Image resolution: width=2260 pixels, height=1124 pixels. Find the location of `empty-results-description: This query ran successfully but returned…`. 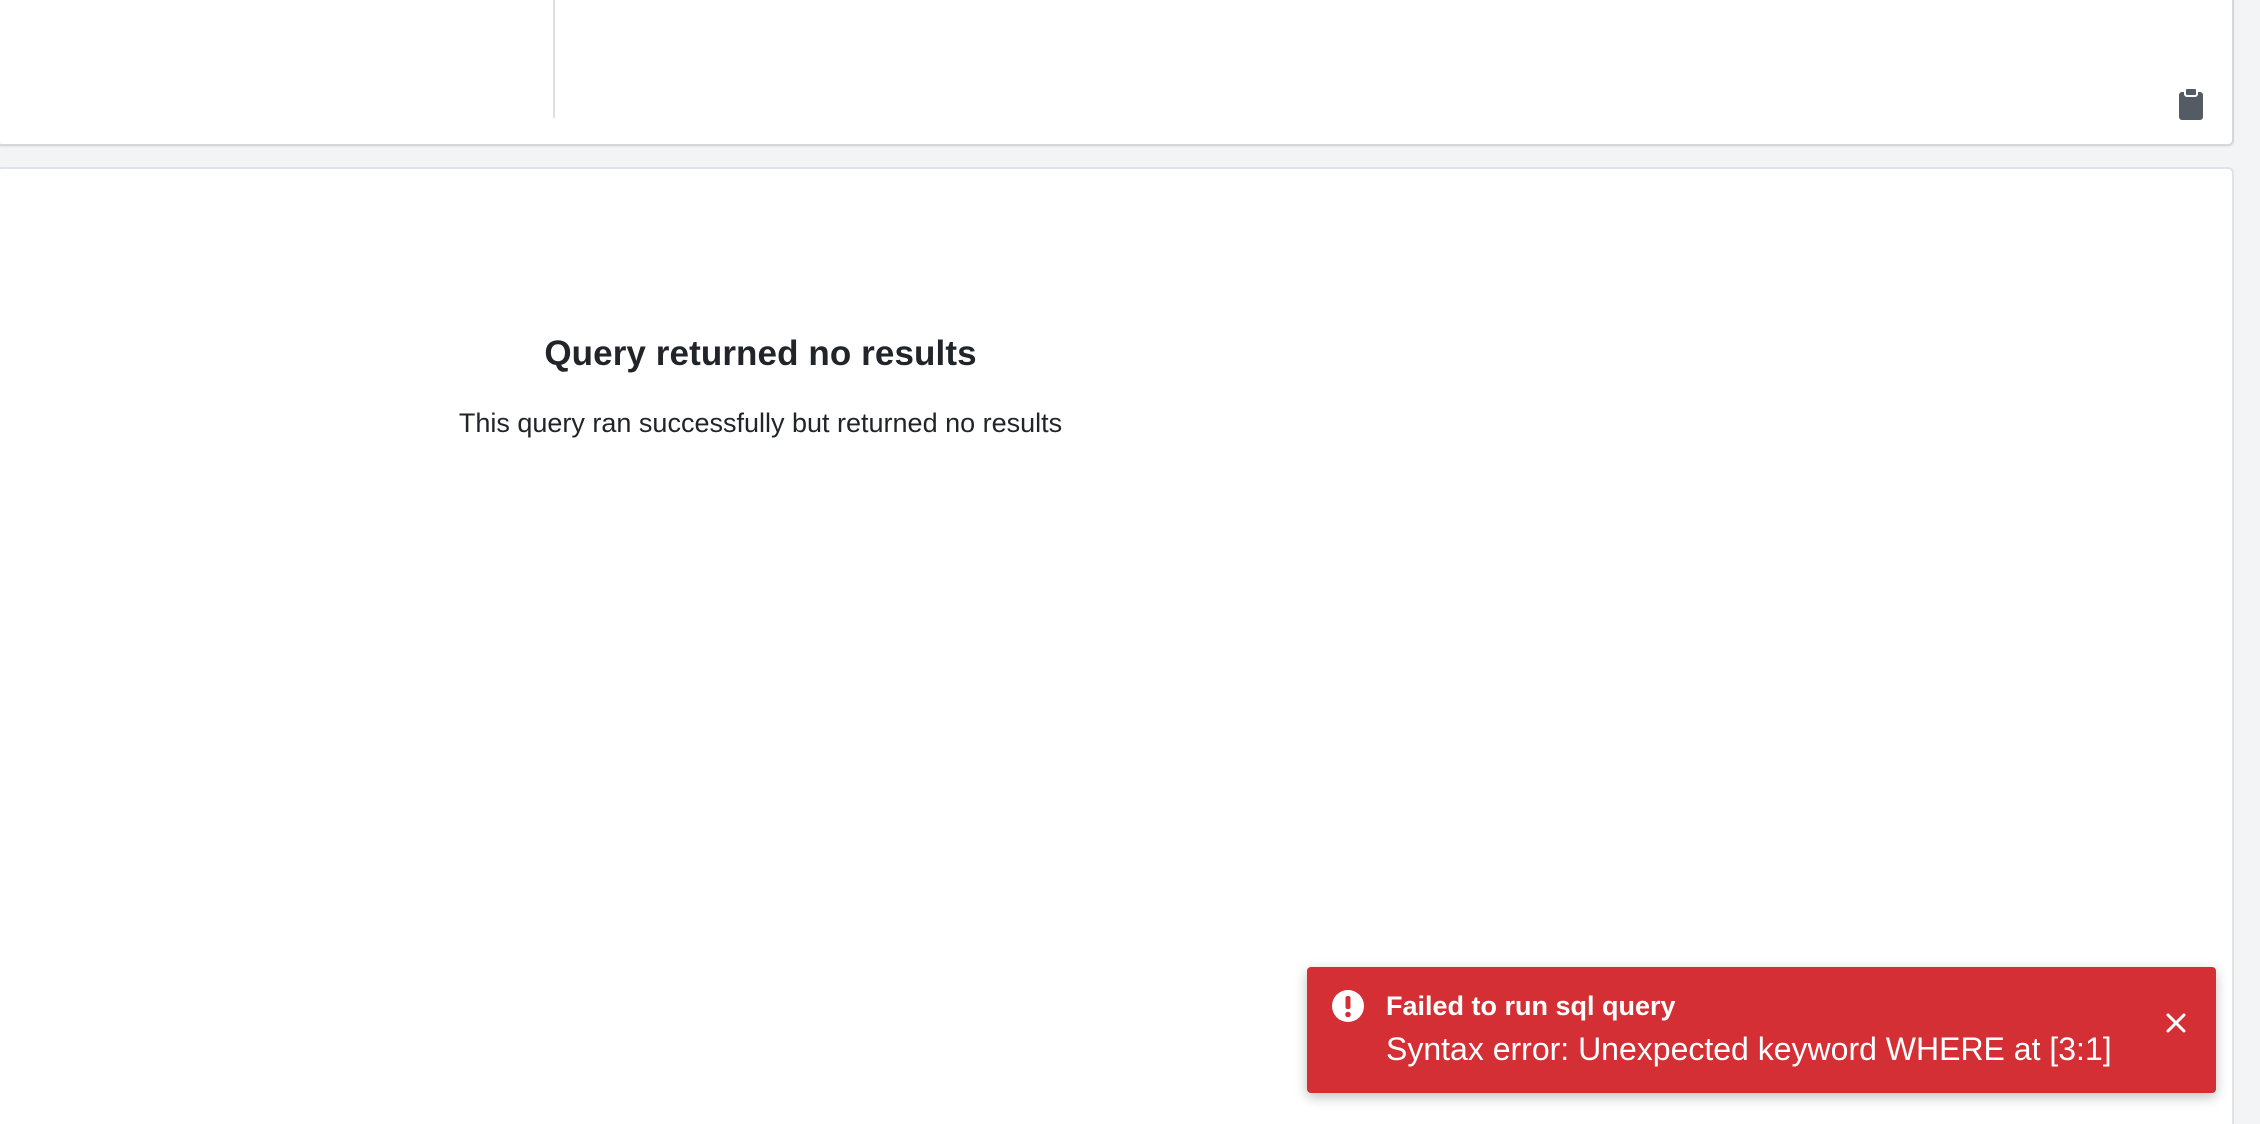

empty-results-description: This query ran successfully but returned… is located at coordinates (760, 423).